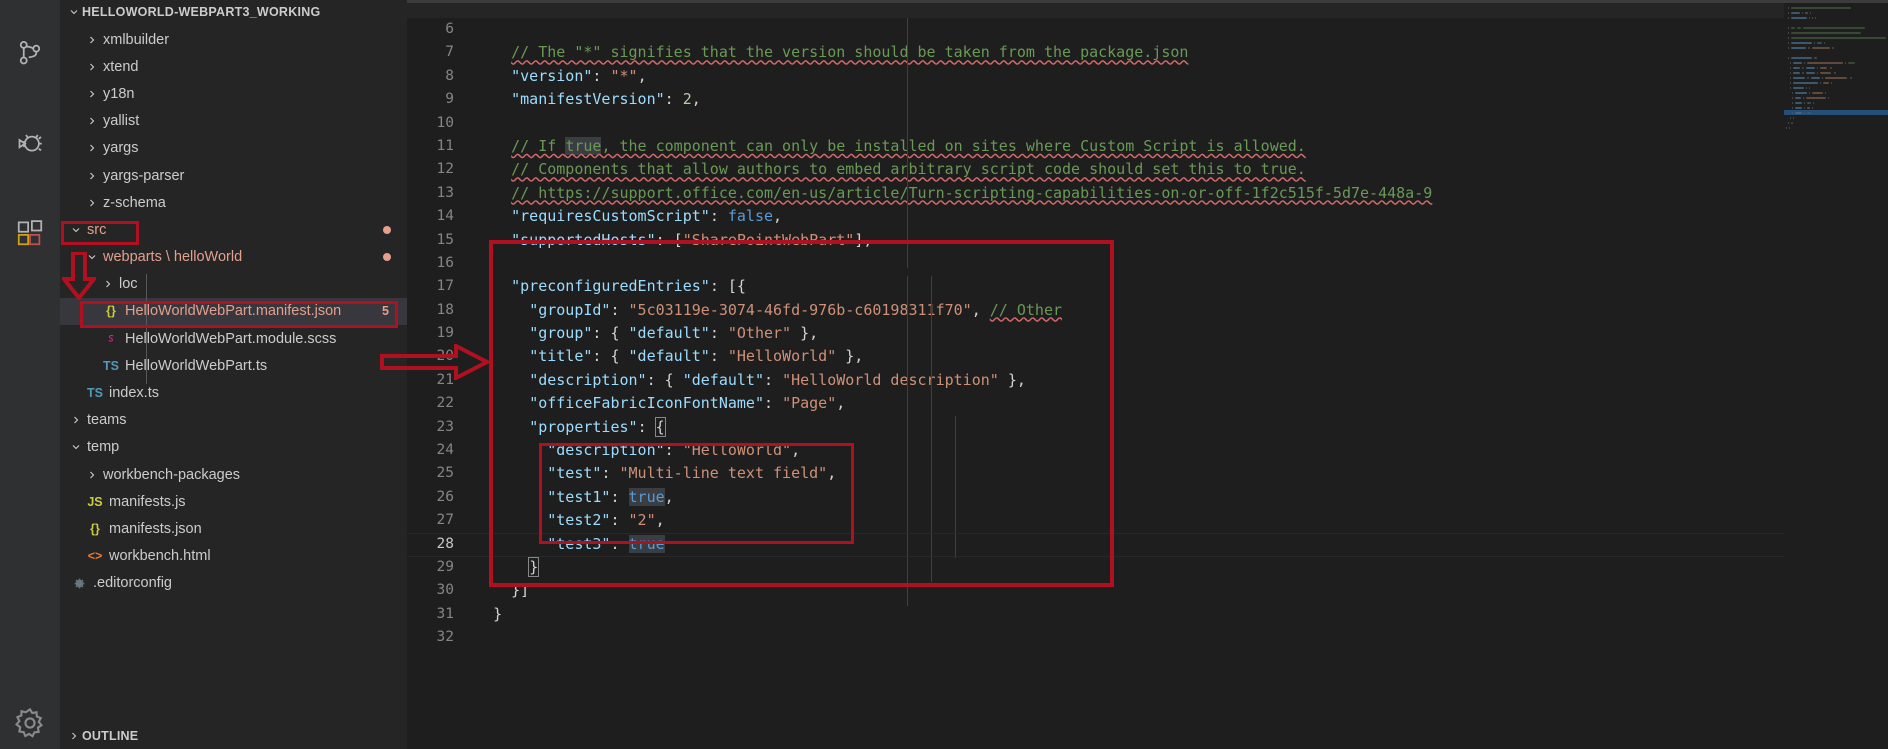  I want to click on code-line: 19 "group": { "default": "Other" },, so click(1147, 333).